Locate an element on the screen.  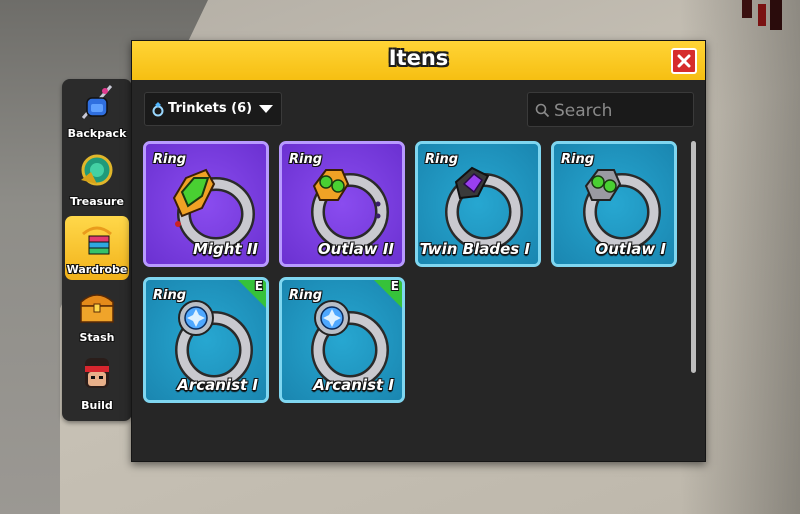
category-dropdown: Trinkets (6) is located at coordinates (213, 109).